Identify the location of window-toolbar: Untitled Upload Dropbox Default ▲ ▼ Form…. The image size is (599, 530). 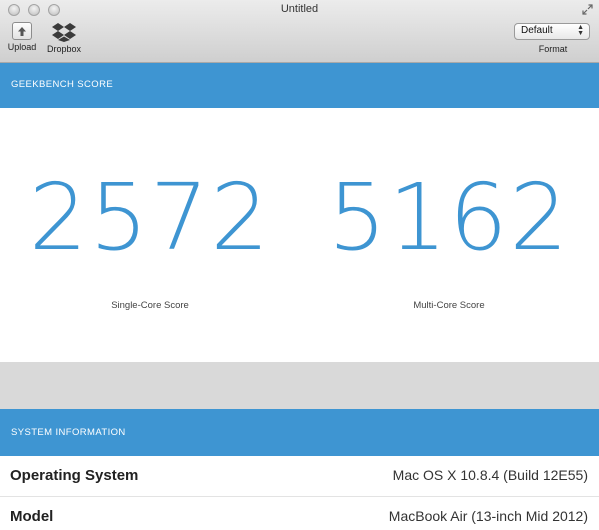
(299, 31).